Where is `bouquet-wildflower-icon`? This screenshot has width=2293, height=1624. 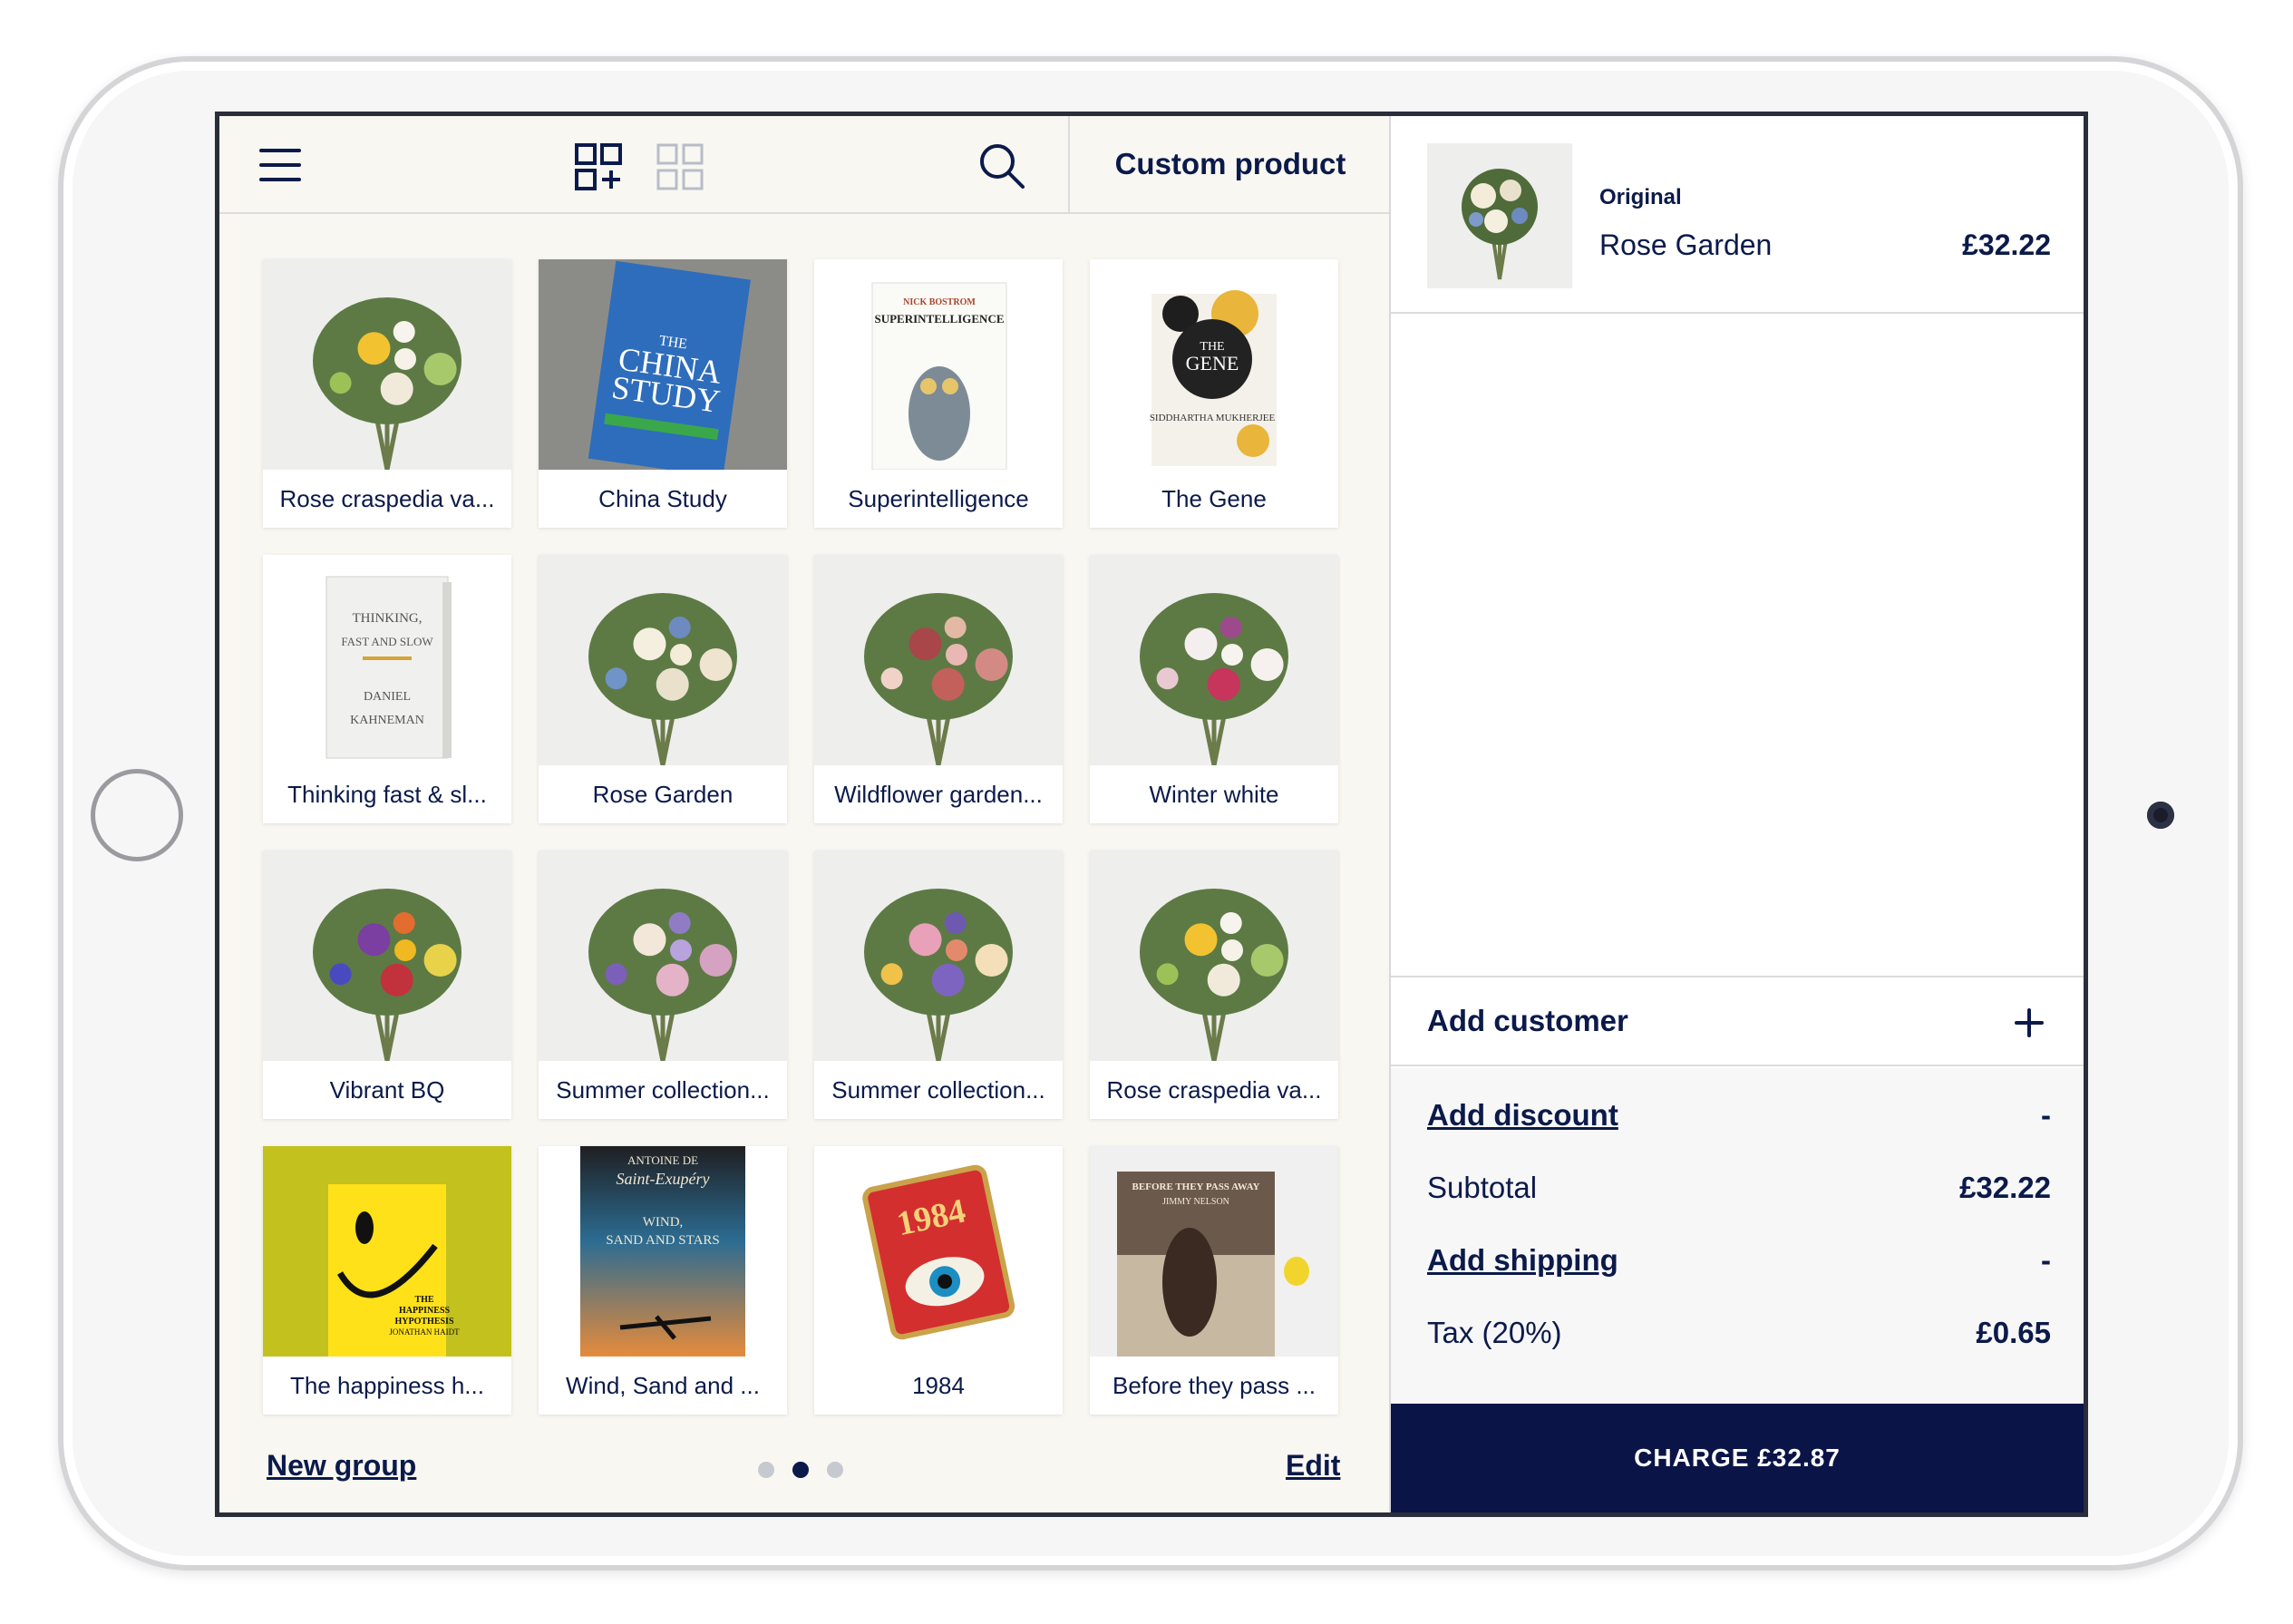 bouquet-wildflower-icon is located at coordinates (938, 660).